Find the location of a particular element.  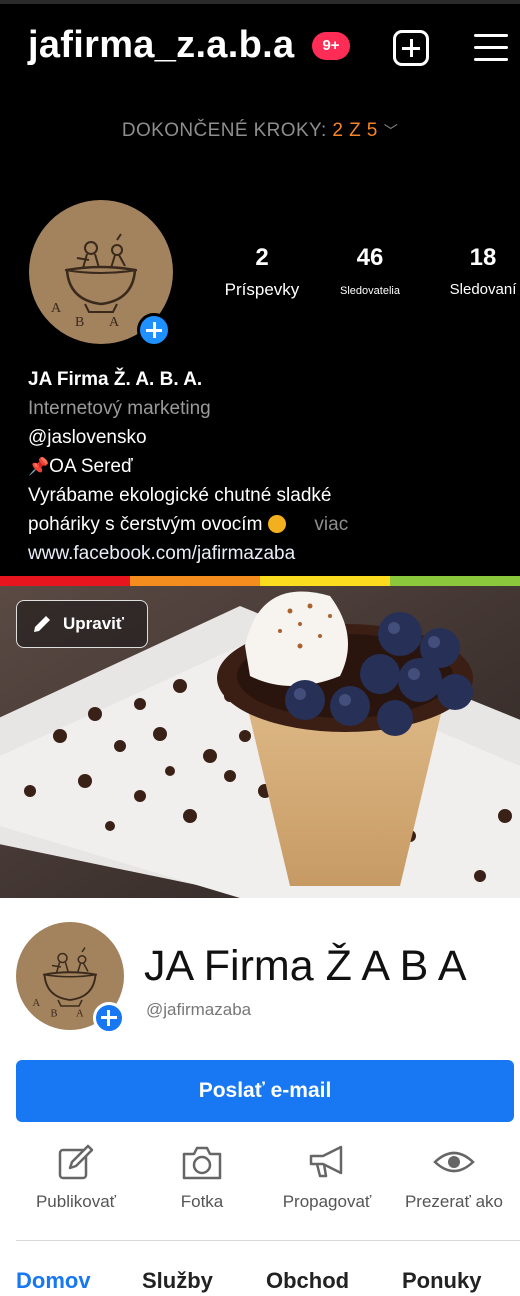

menu-icon is located at coordinates (491, 48).